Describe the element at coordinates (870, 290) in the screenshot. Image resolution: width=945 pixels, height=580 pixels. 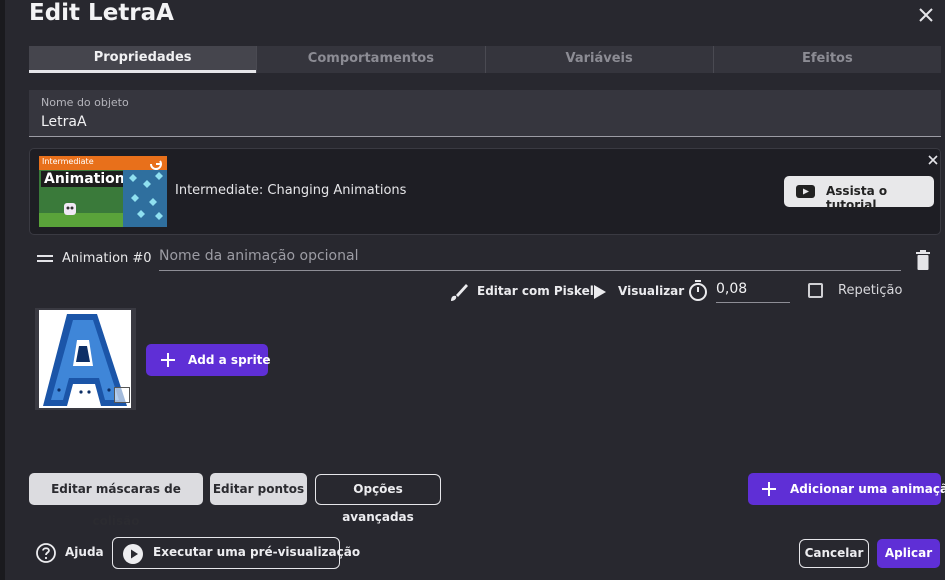
I see `loop-label: Repetição` at that location.